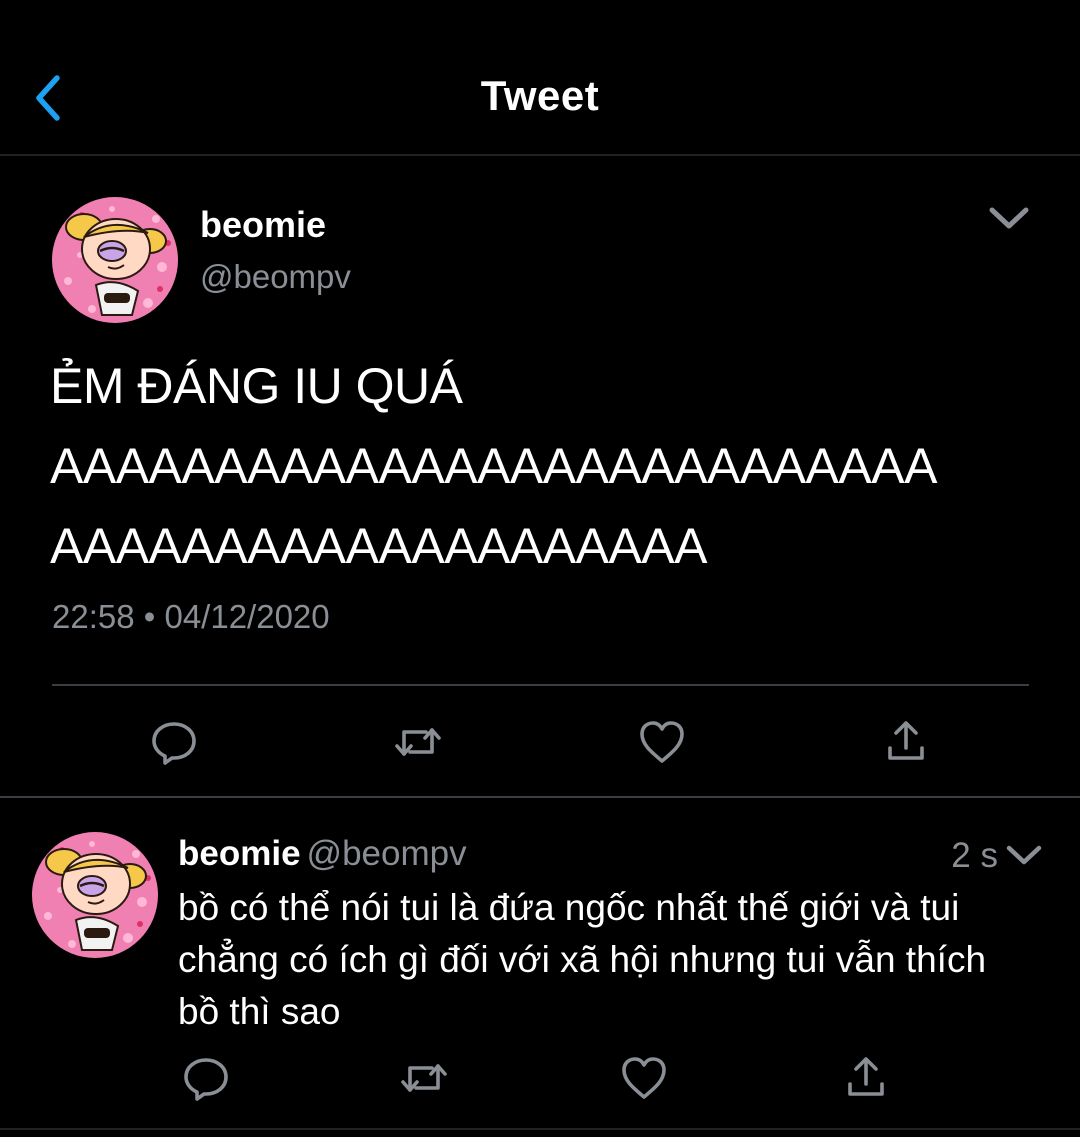 This screenshot has height=1137, width=1080. I want to click on reply-author: beomie @beompv, so click(322, 854).